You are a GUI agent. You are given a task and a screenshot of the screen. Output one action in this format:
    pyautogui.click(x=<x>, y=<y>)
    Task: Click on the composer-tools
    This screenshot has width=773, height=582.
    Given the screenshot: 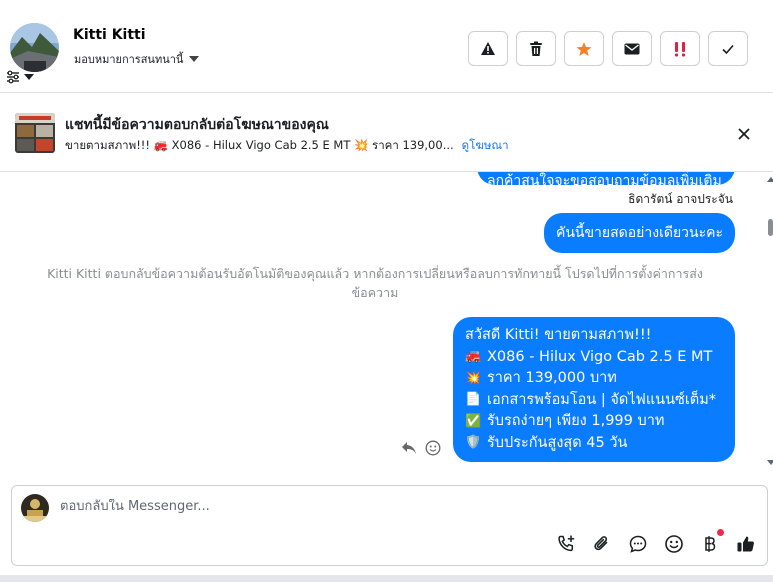 What is the action you would take?
    pyautogui.click(x=656, y=542)
    